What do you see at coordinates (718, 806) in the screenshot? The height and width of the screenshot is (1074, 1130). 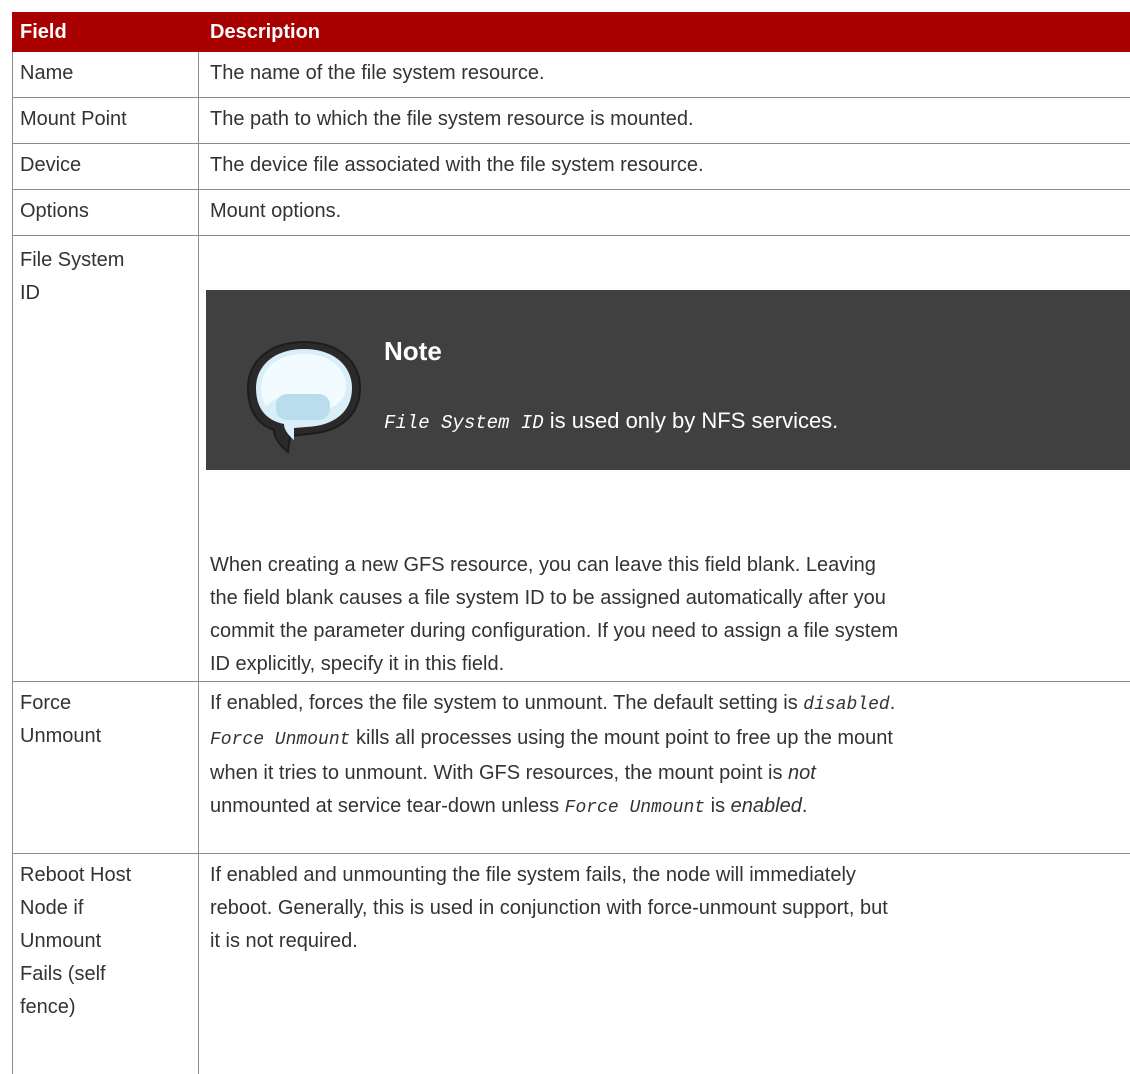 I see `text-span: is` at bounding box center [718, 806].